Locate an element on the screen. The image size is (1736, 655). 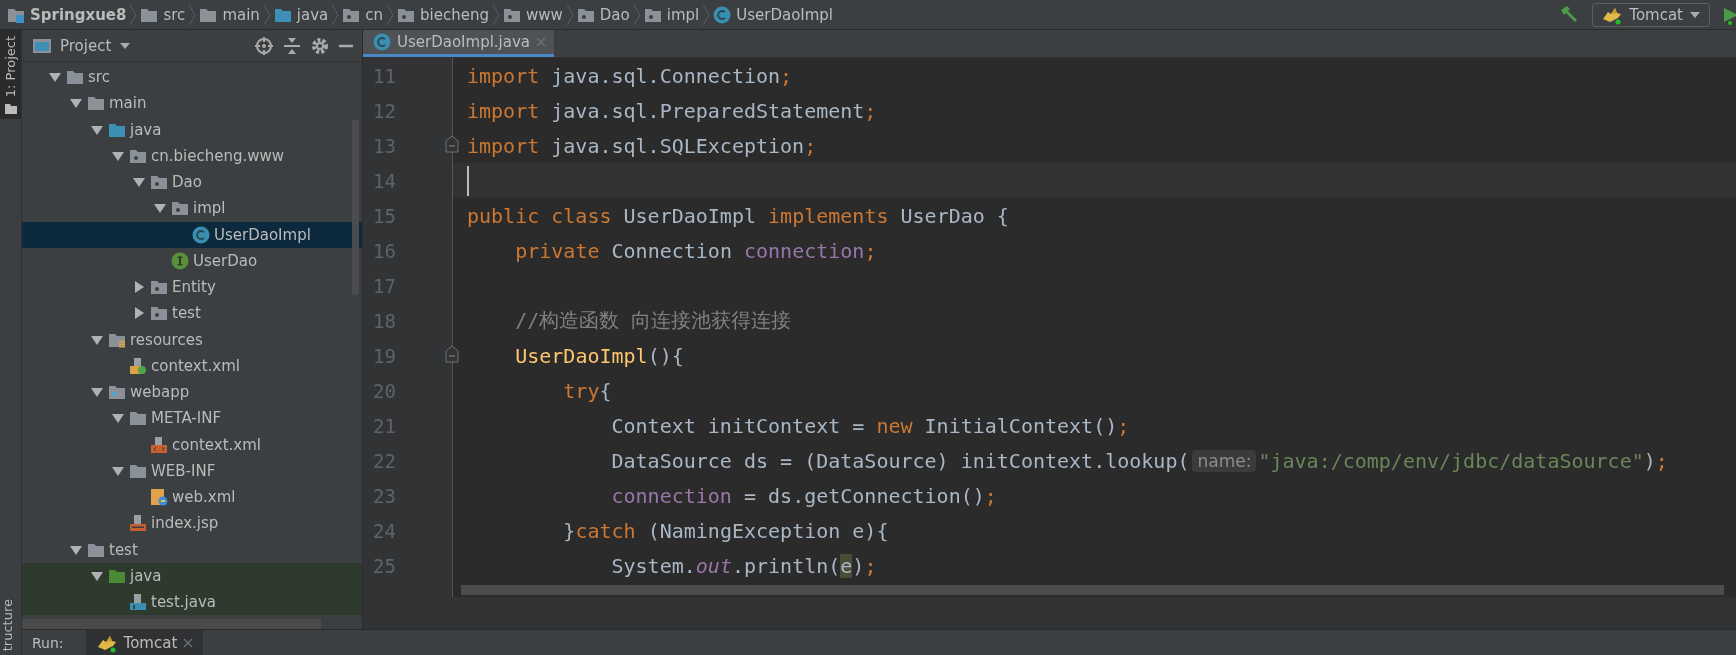
tree-item: webapp is located at coordinates (192, 392).